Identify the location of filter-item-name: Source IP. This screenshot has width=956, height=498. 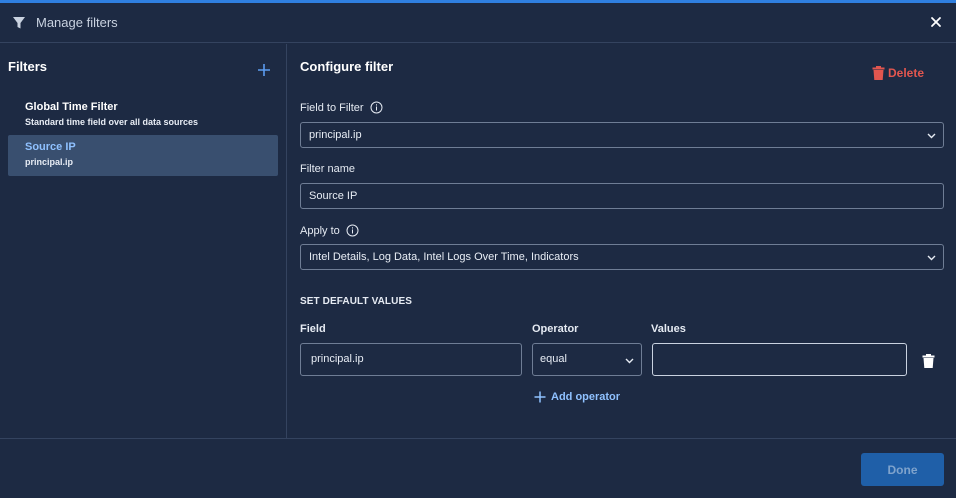
(50, 147).